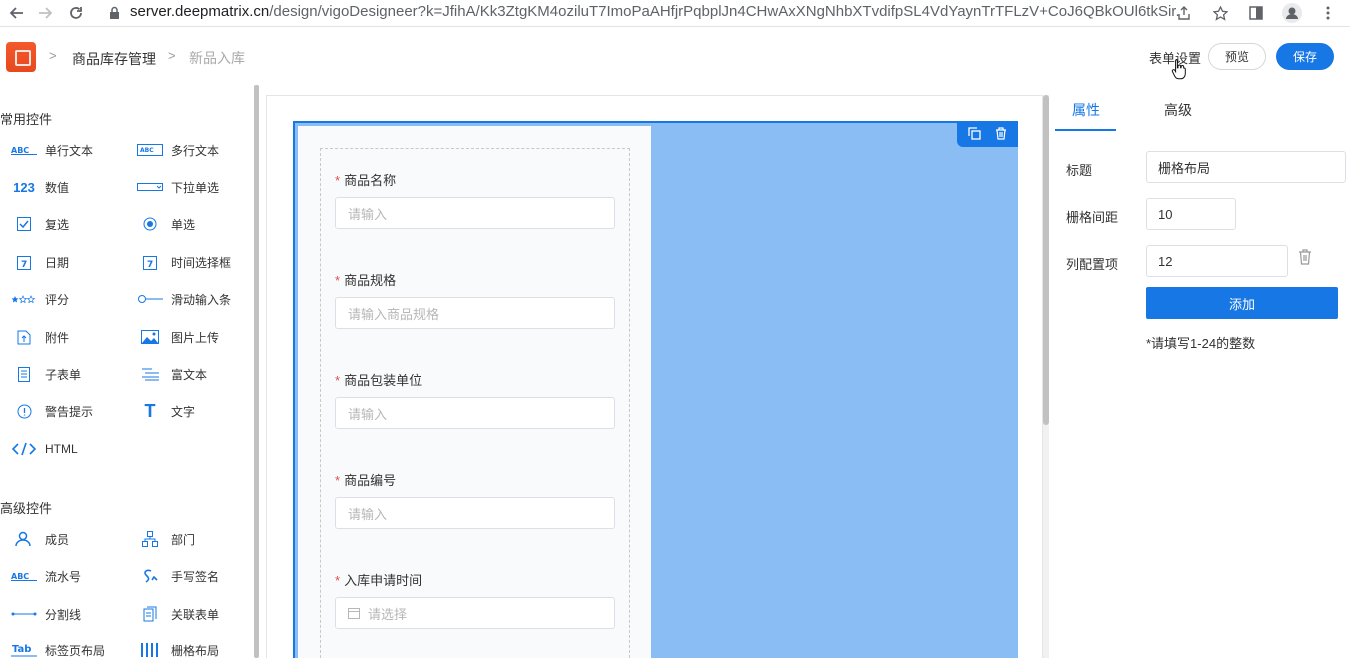 Image resolution: width=1350 pixels, height=658 pixels. Describe the element at coordinates (172, 374) in the screenshot. I see `control-rich-text: 富文本` at that location.